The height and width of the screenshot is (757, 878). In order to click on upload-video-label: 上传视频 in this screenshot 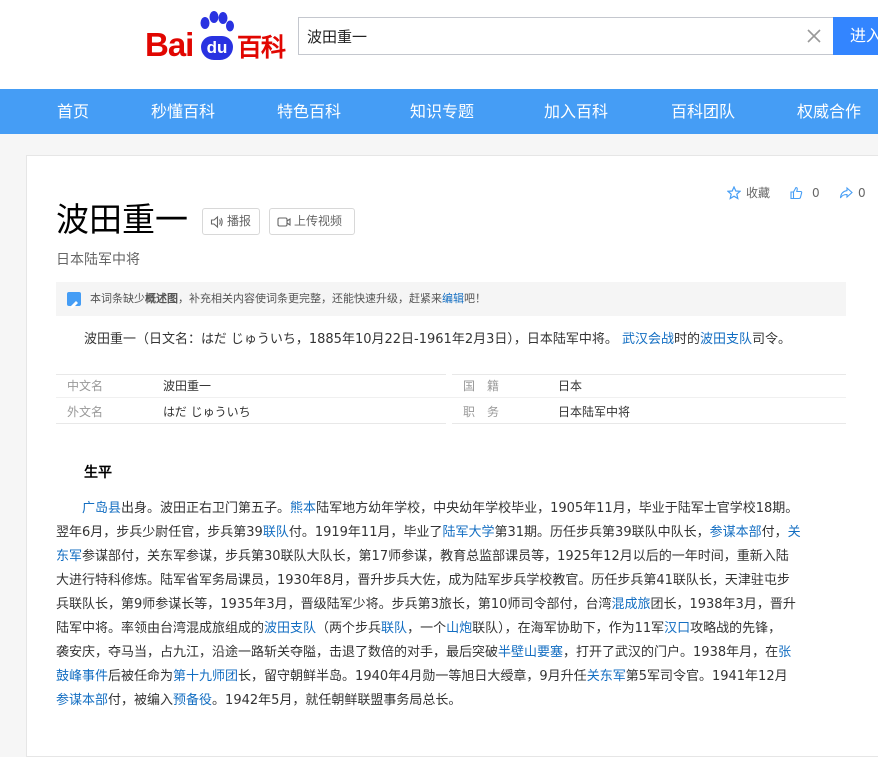, I will do `click(318, 221)`.